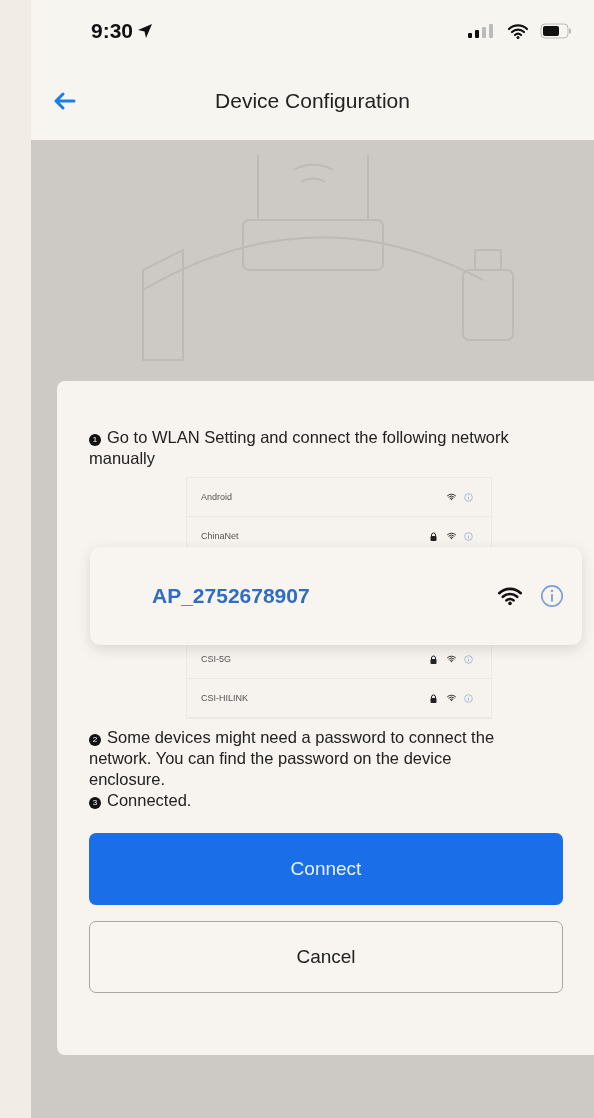 Image resolution: width=594 pixels, height=1118 pixels. What do you see at coordinates (301, 800) in the screenshot?
I see `step-text: 3 Connected.` at bounding box center [301, 800].